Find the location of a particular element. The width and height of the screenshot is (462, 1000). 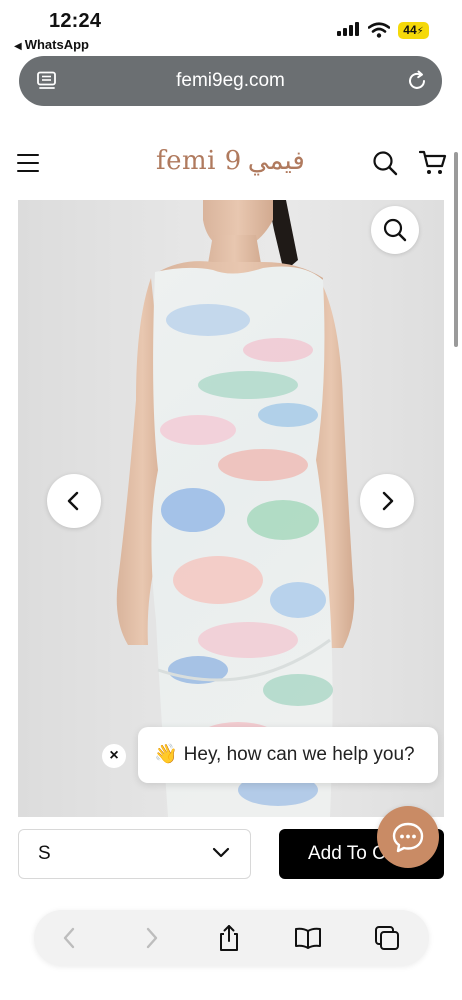

wave-emoji: 👋 is located at coordinates (166, 754).